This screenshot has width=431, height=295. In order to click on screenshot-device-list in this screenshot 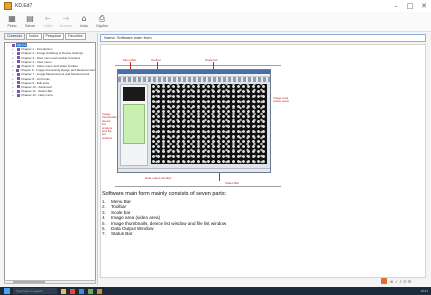, I will do `click(134, 124)`.